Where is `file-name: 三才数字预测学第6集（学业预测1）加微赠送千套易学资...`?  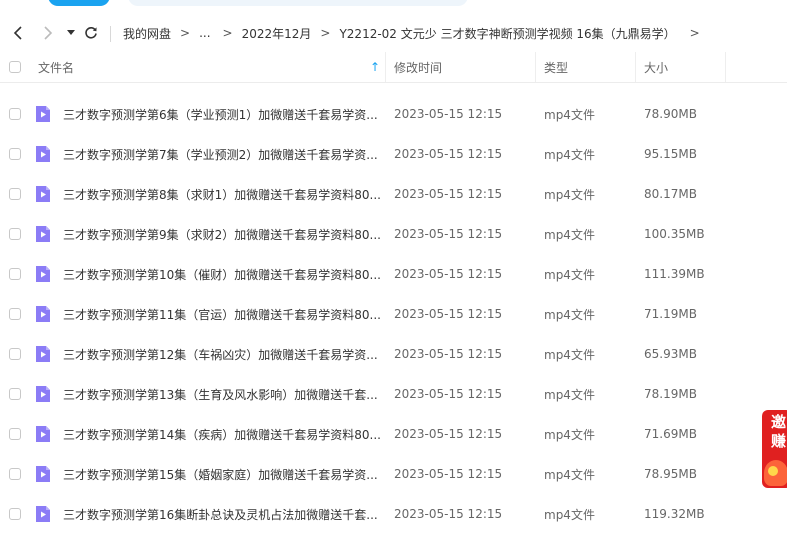 file-name: 三才数字预测学第6集（学业预测1）加微赠送千套易学资... is located at coordinates (222, 114).